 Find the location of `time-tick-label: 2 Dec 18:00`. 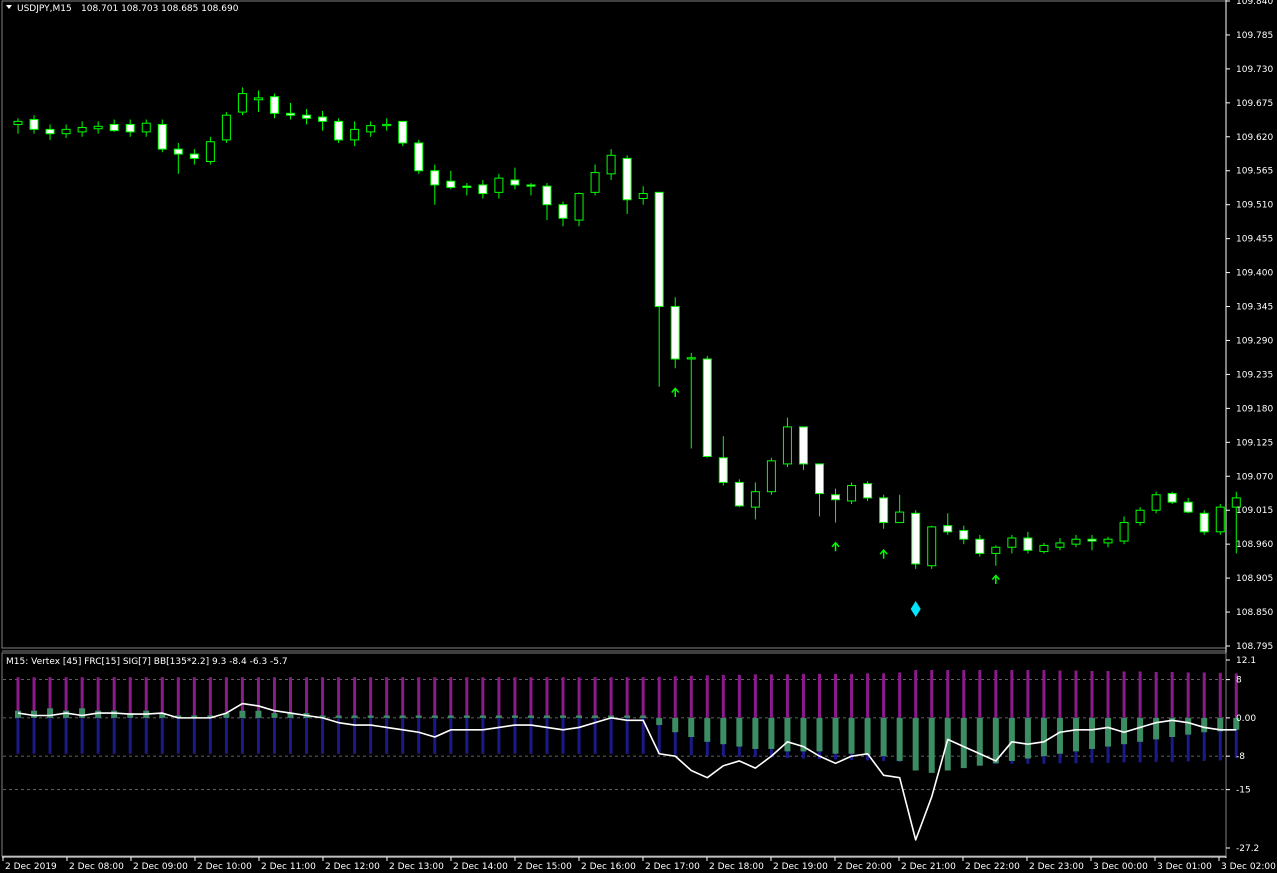

time-tick-label: 2 Dec 18:00 is located at coordinates (736, 867).